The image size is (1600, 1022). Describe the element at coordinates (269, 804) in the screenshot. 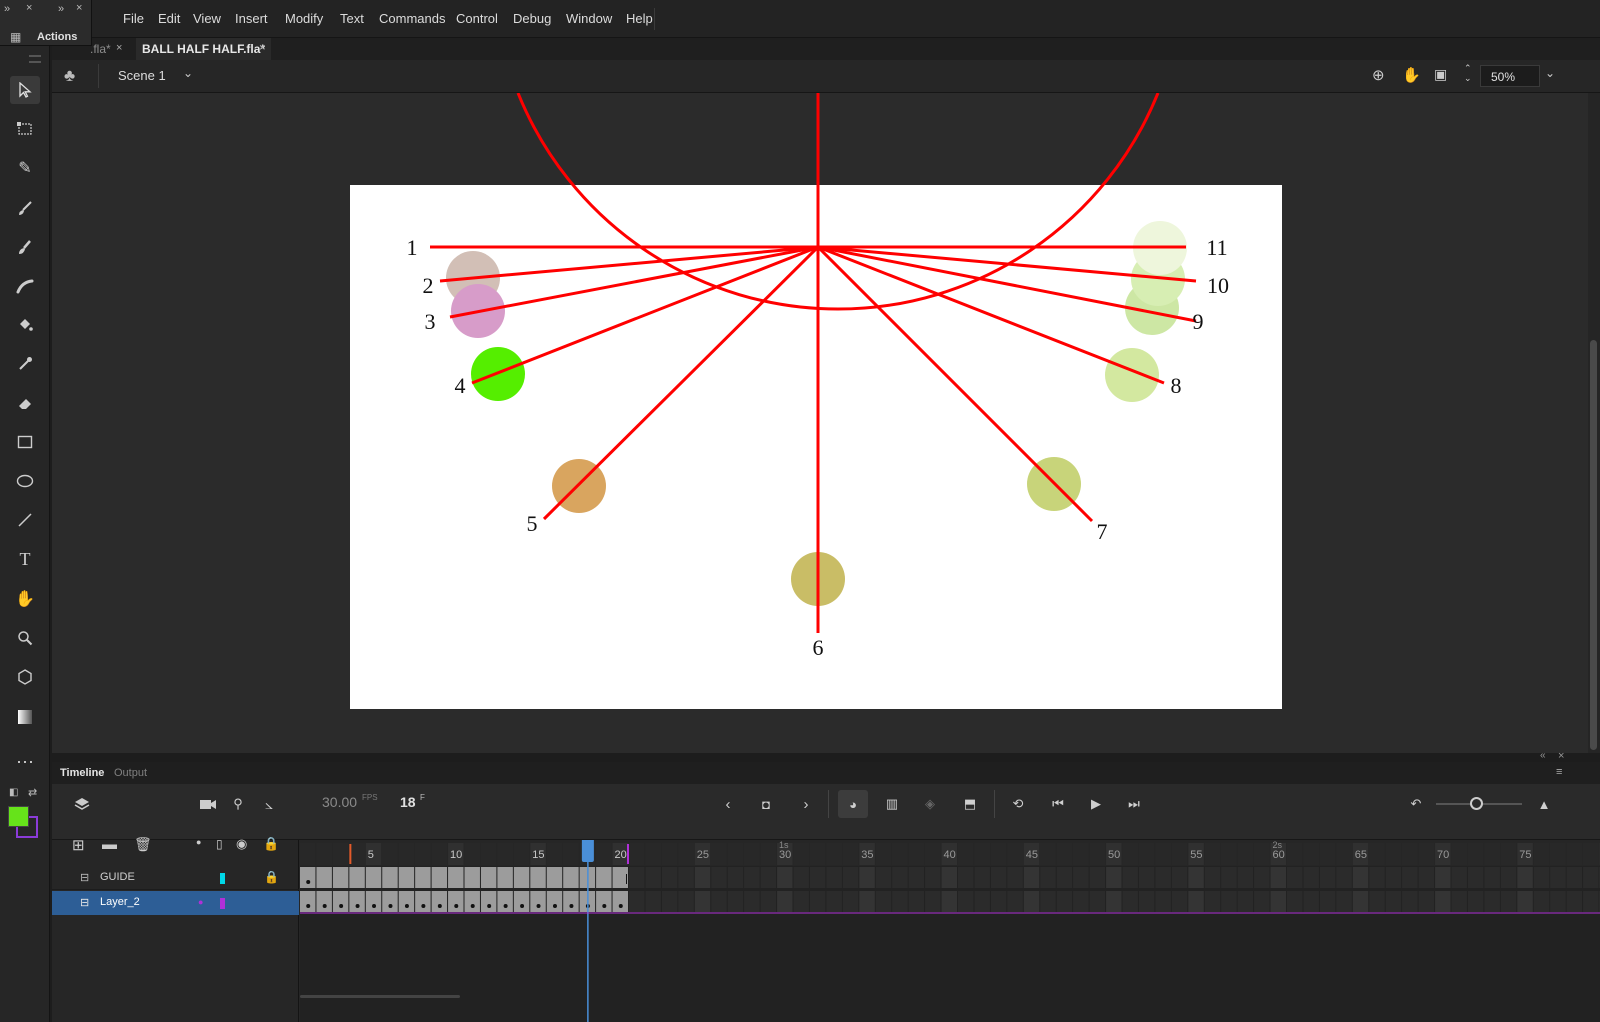

I see `layer-depth-icon: ⦣` at that location.